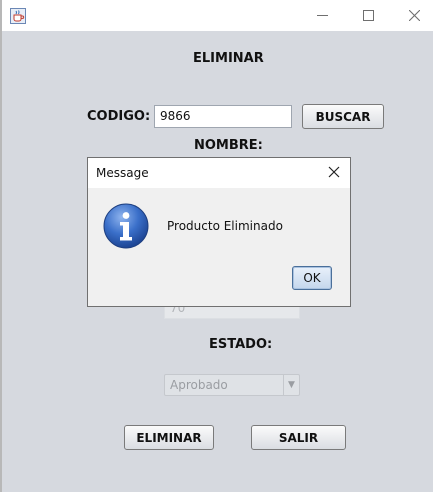 This screenshot has height=492, width=433. I want to click on minimize-icon, so click(322, 15).